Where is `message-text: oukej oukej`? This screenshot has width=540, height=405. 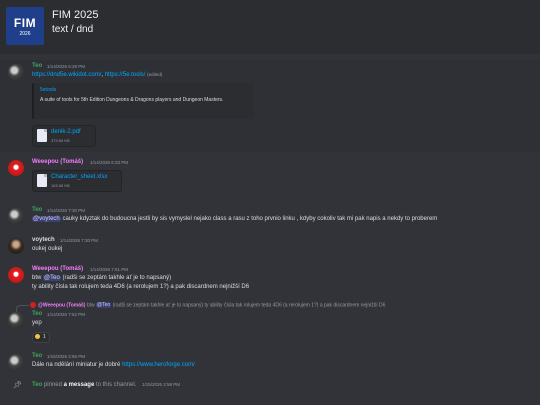
message-text: oukej oukej is located at coordinates (47, 249).